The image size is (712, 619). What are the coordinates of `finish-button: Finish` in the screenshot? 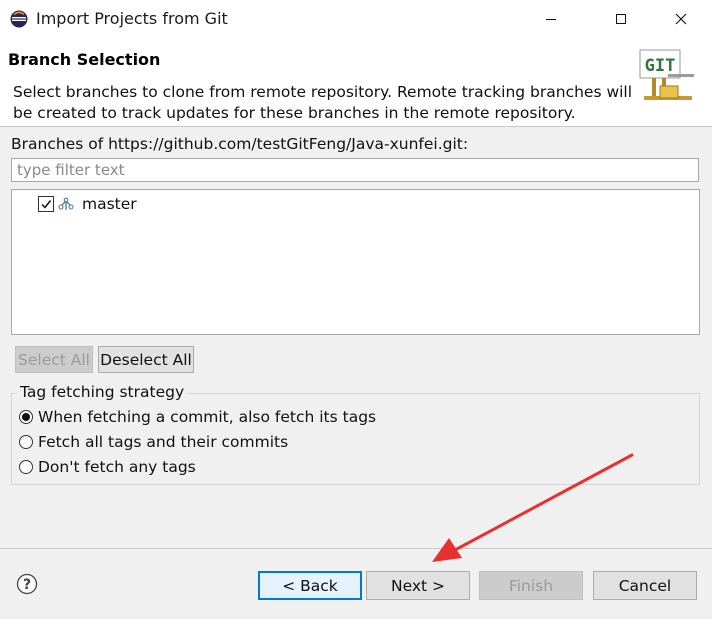 It's located at (531, 585).